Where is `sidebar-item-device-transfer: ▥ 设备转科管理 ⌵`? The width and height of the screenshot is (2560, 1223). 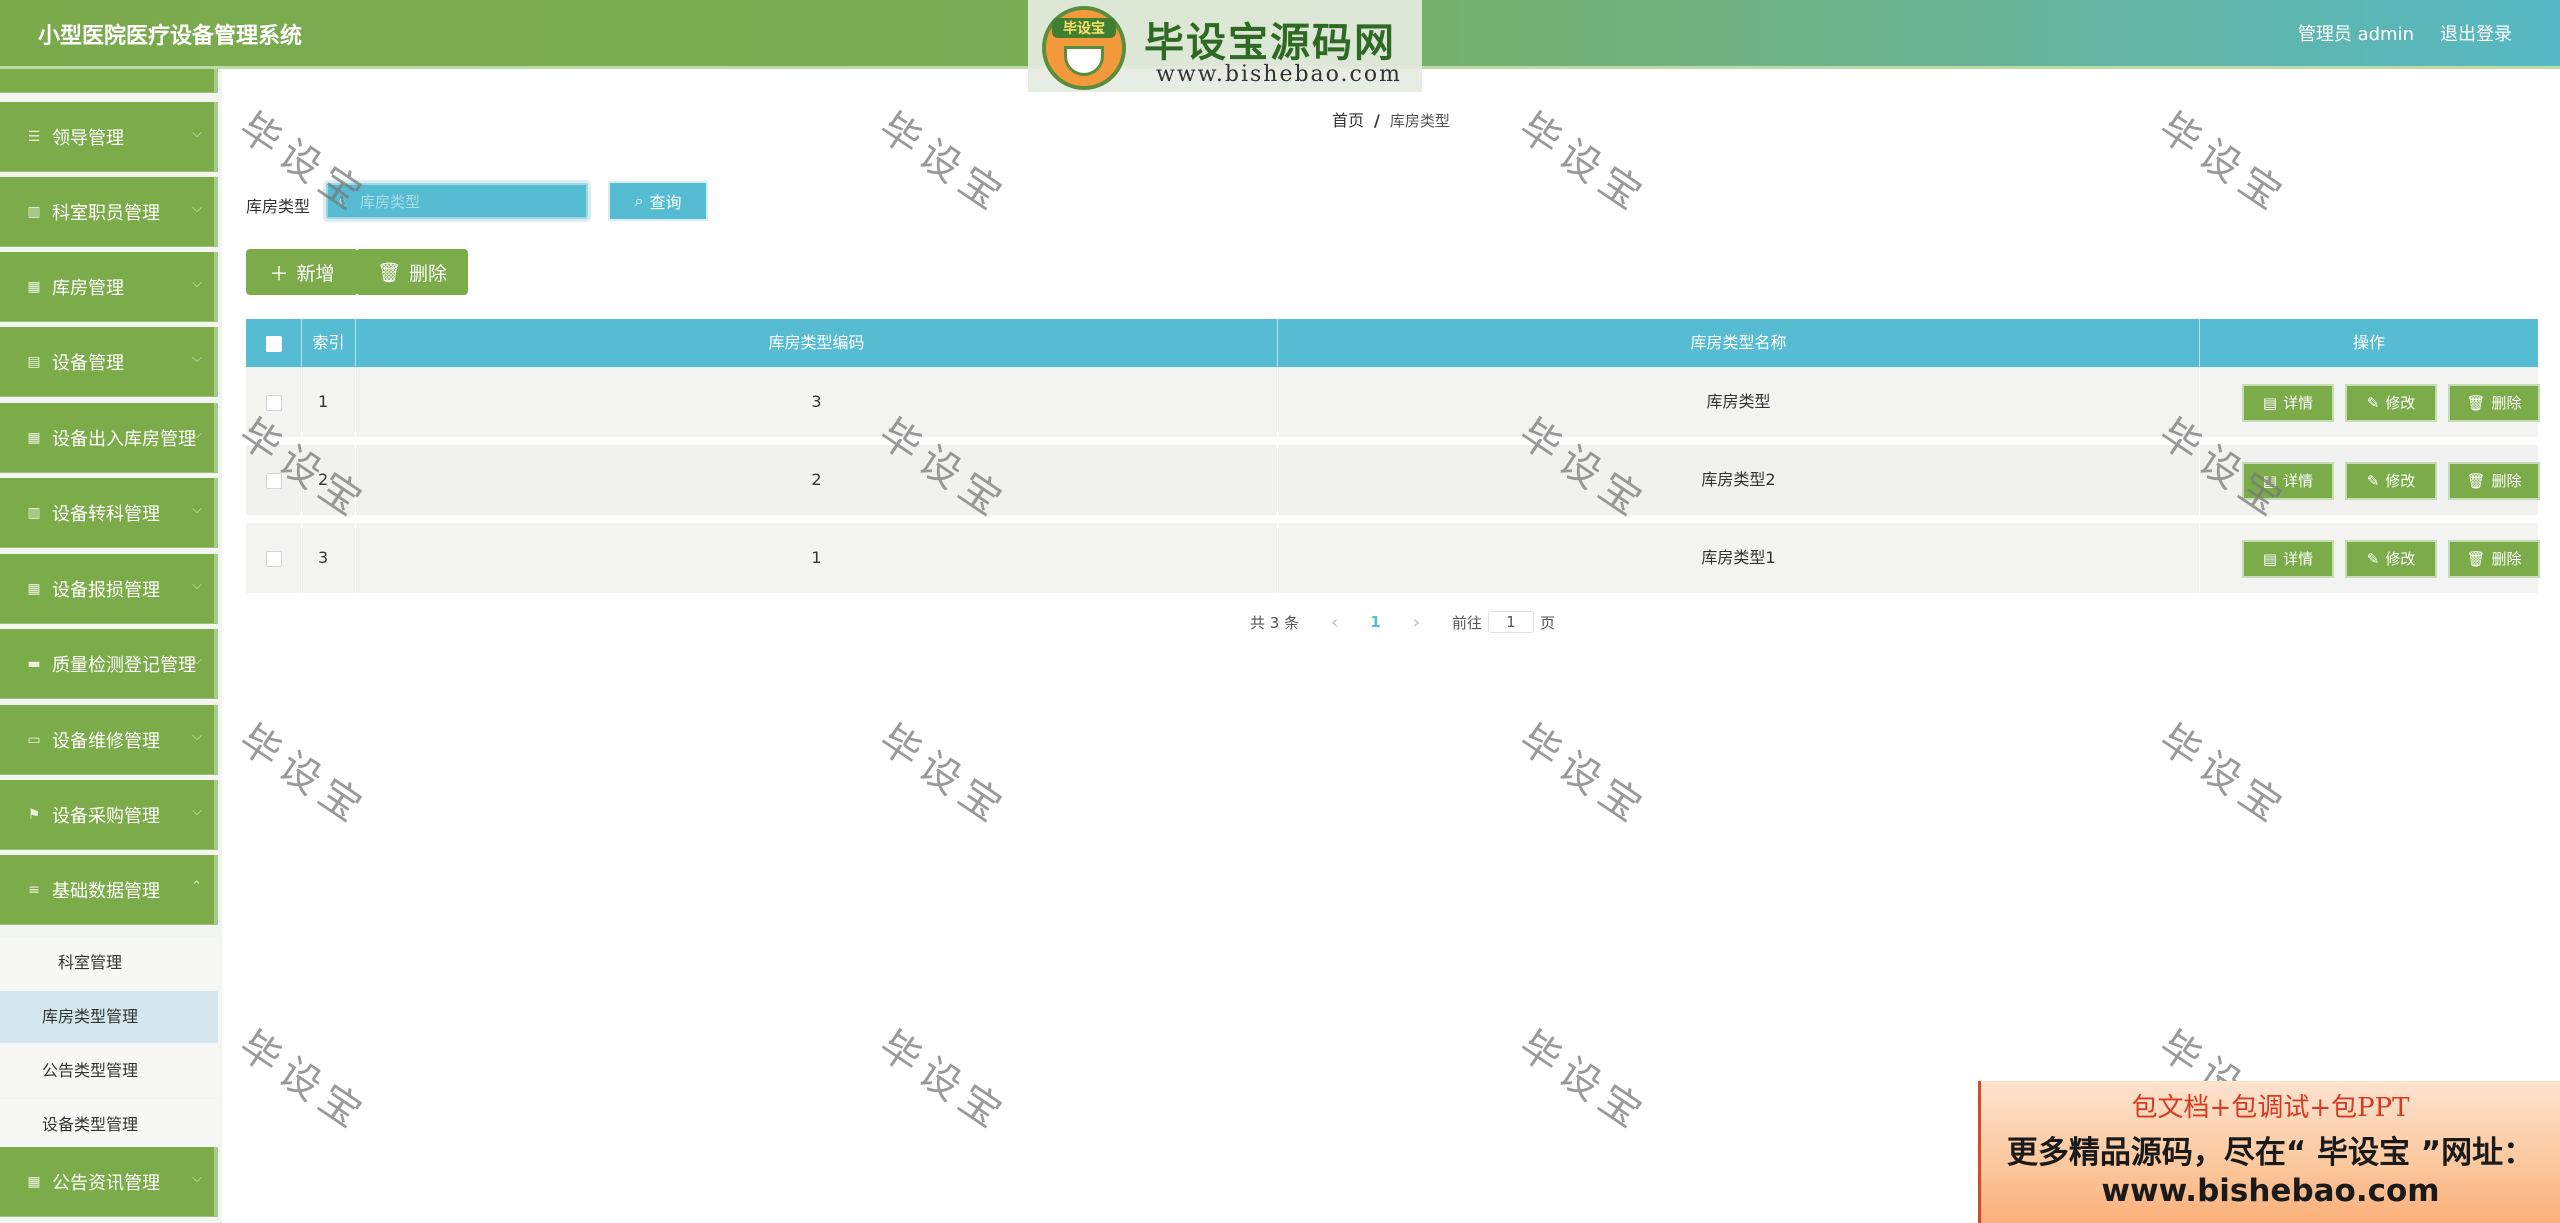
sidebar-item-device-transfer: ▥ 设备转科管理 ⌵ is located at coordinates (109, 513).